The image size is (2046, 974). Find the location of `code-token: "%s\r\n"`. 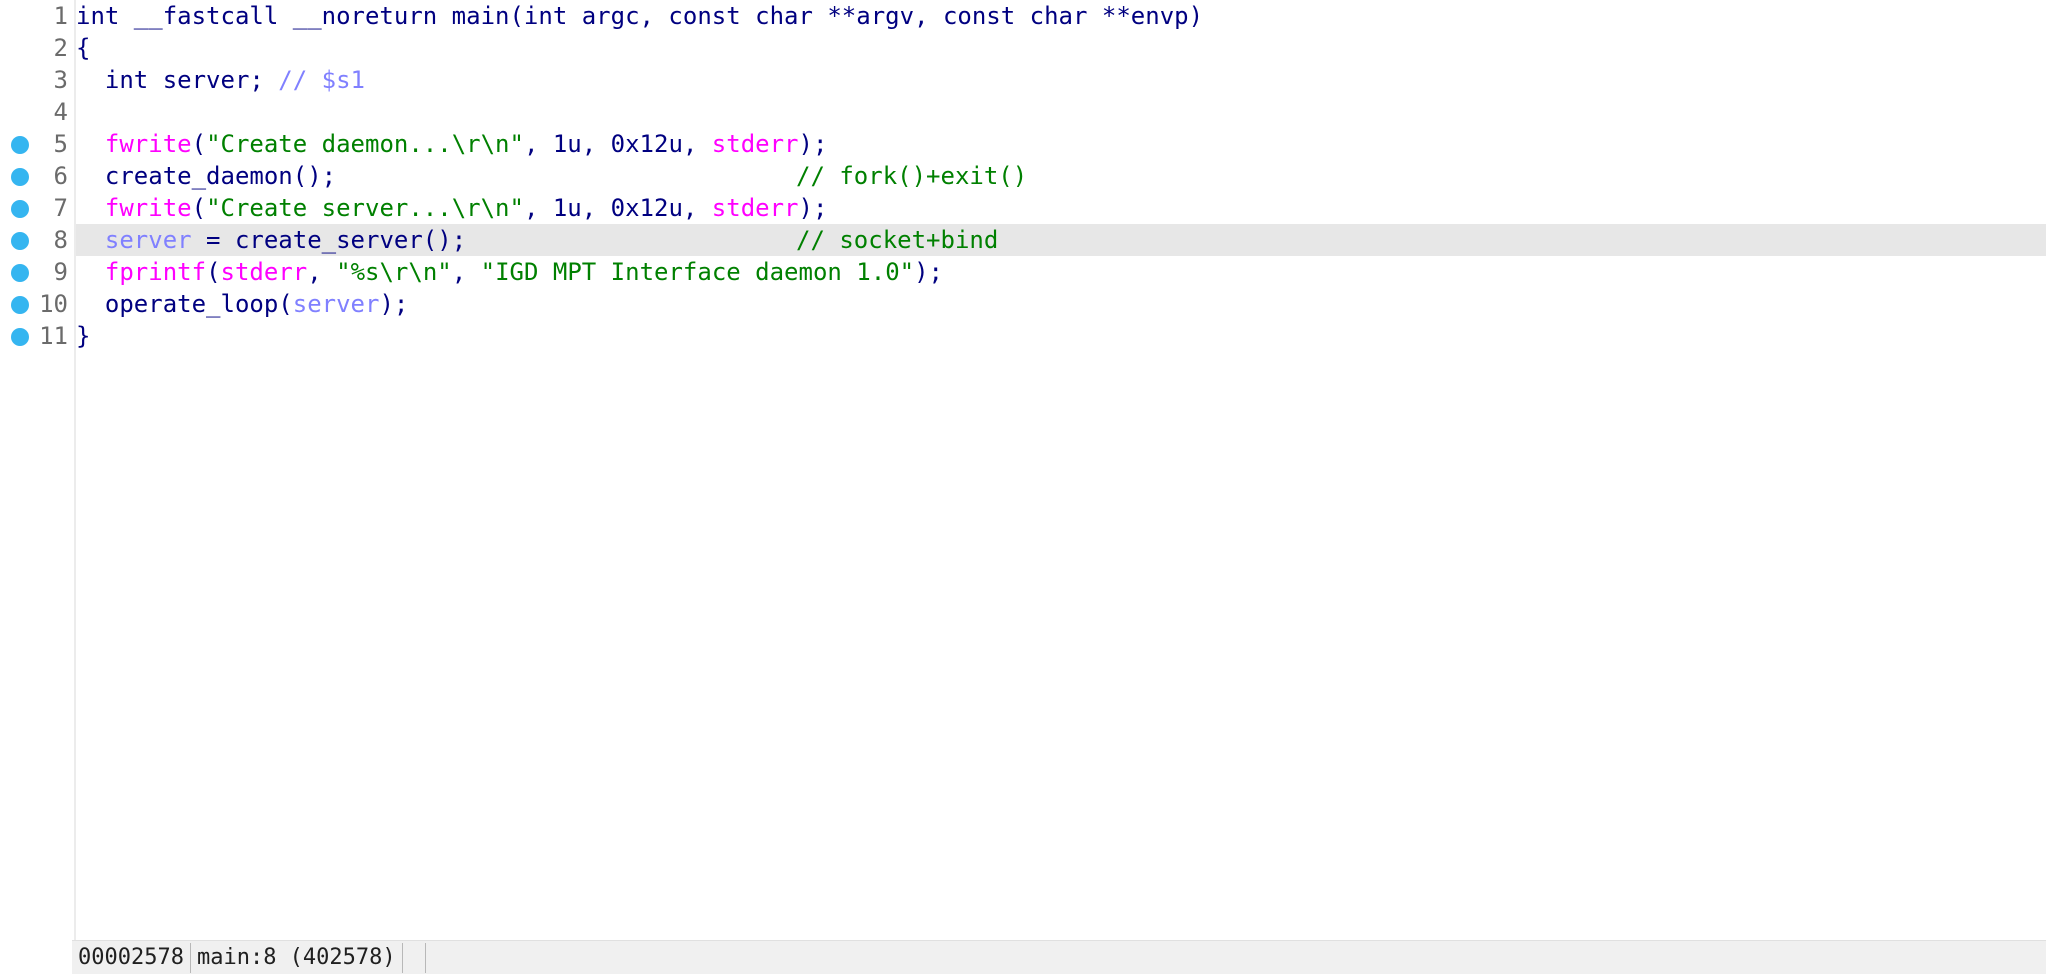

code-token: "%s\r\n" is located at coordinates (394, 272).